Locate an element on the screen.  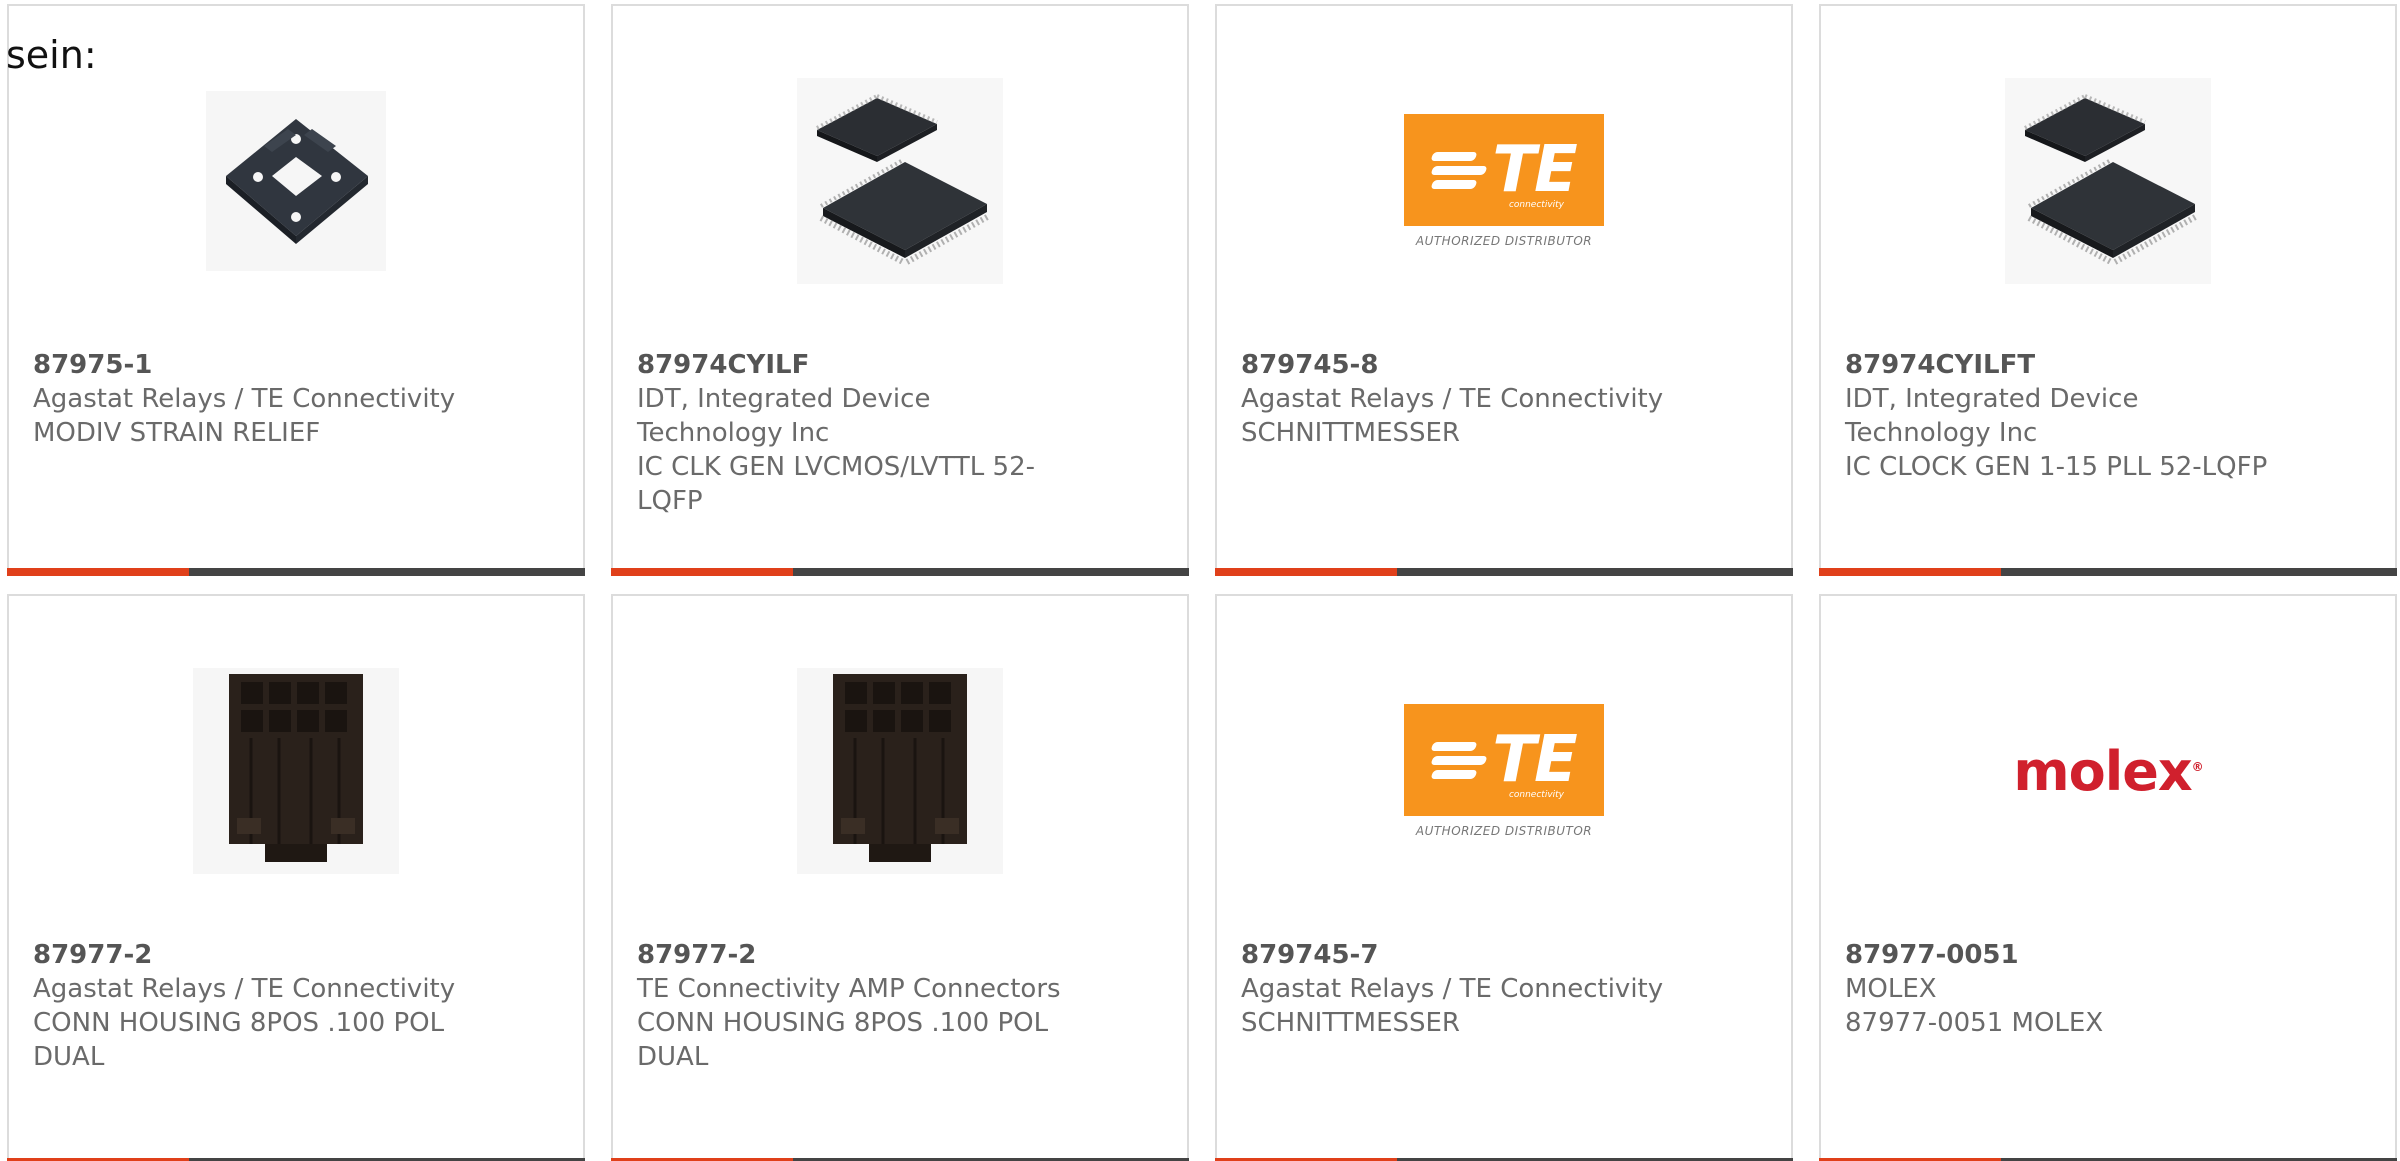
manufacturer: MOLEX is located at coordinates (1891, 989).